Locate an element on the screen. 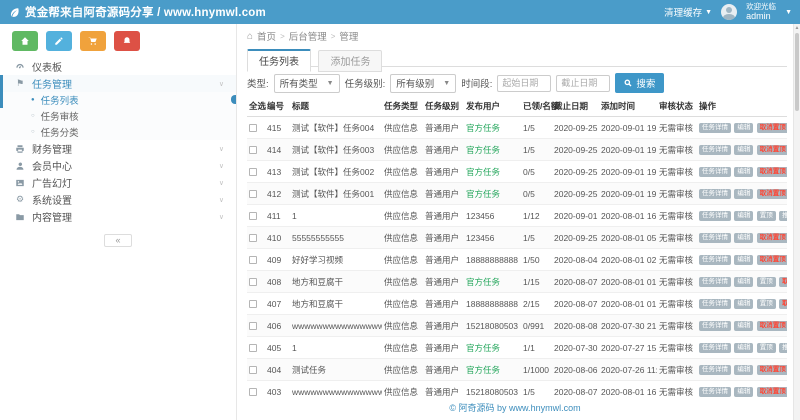  sidebar-item-task-review: ○ 任务审核 is located at coordinates (118, 116).